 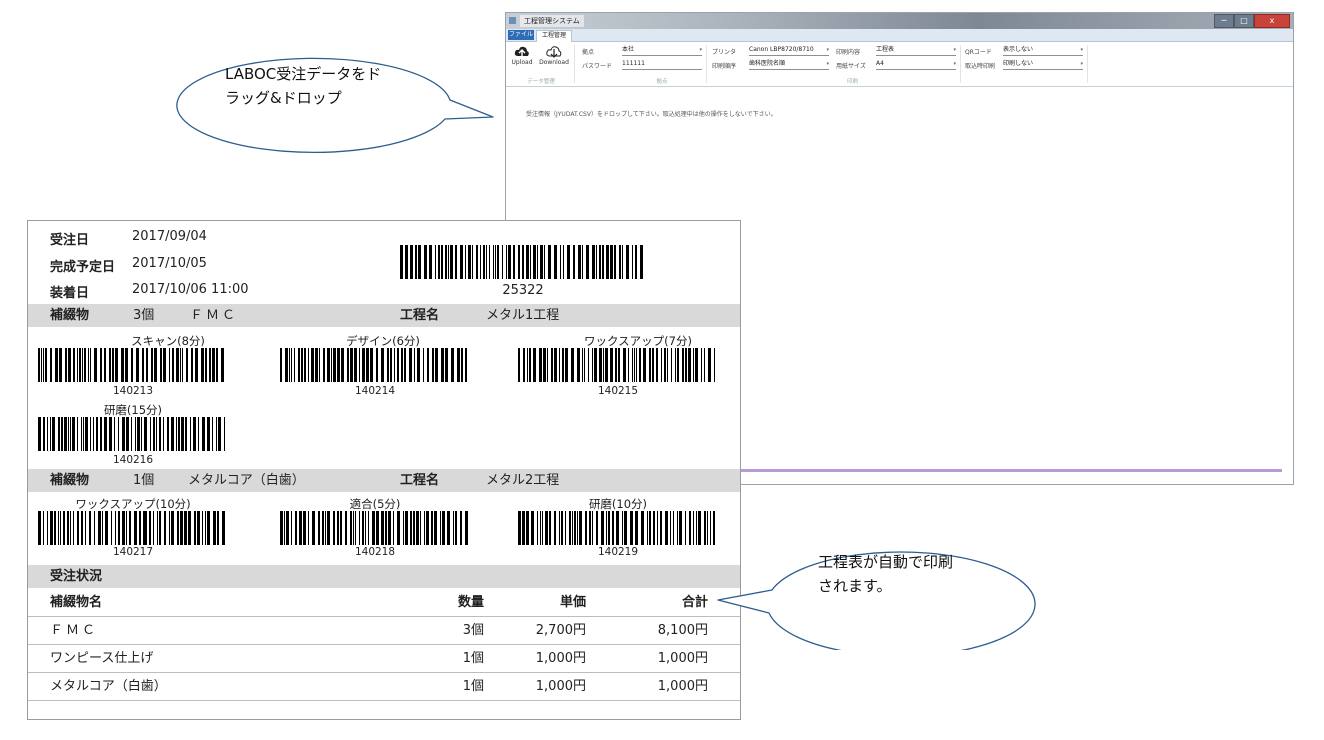 What do you see at coordinates (521, 35) in the screenshot?
I see `file-menu-tab: ファイル` at bounding box center [521, 35].